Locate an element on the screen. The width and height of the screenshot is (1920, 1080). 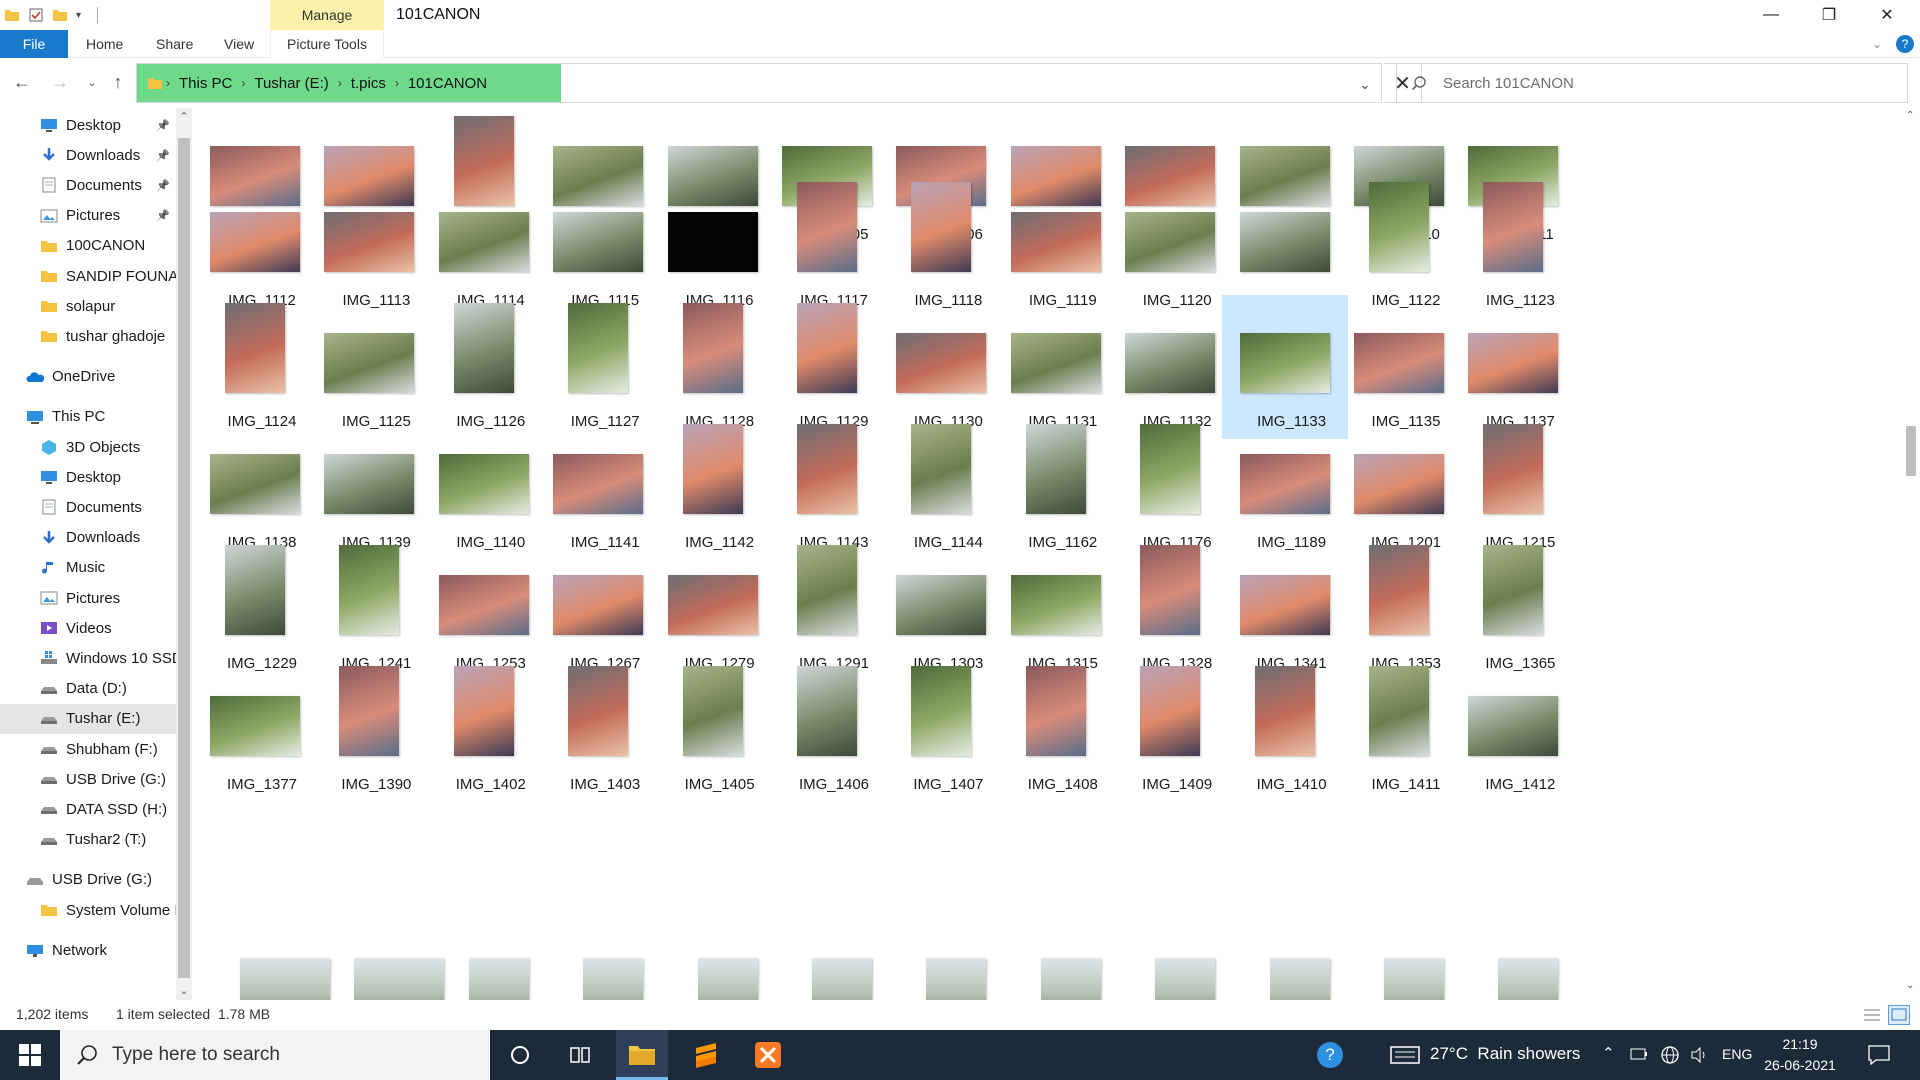
xampp-icon is located at coordinates (768, 1055).